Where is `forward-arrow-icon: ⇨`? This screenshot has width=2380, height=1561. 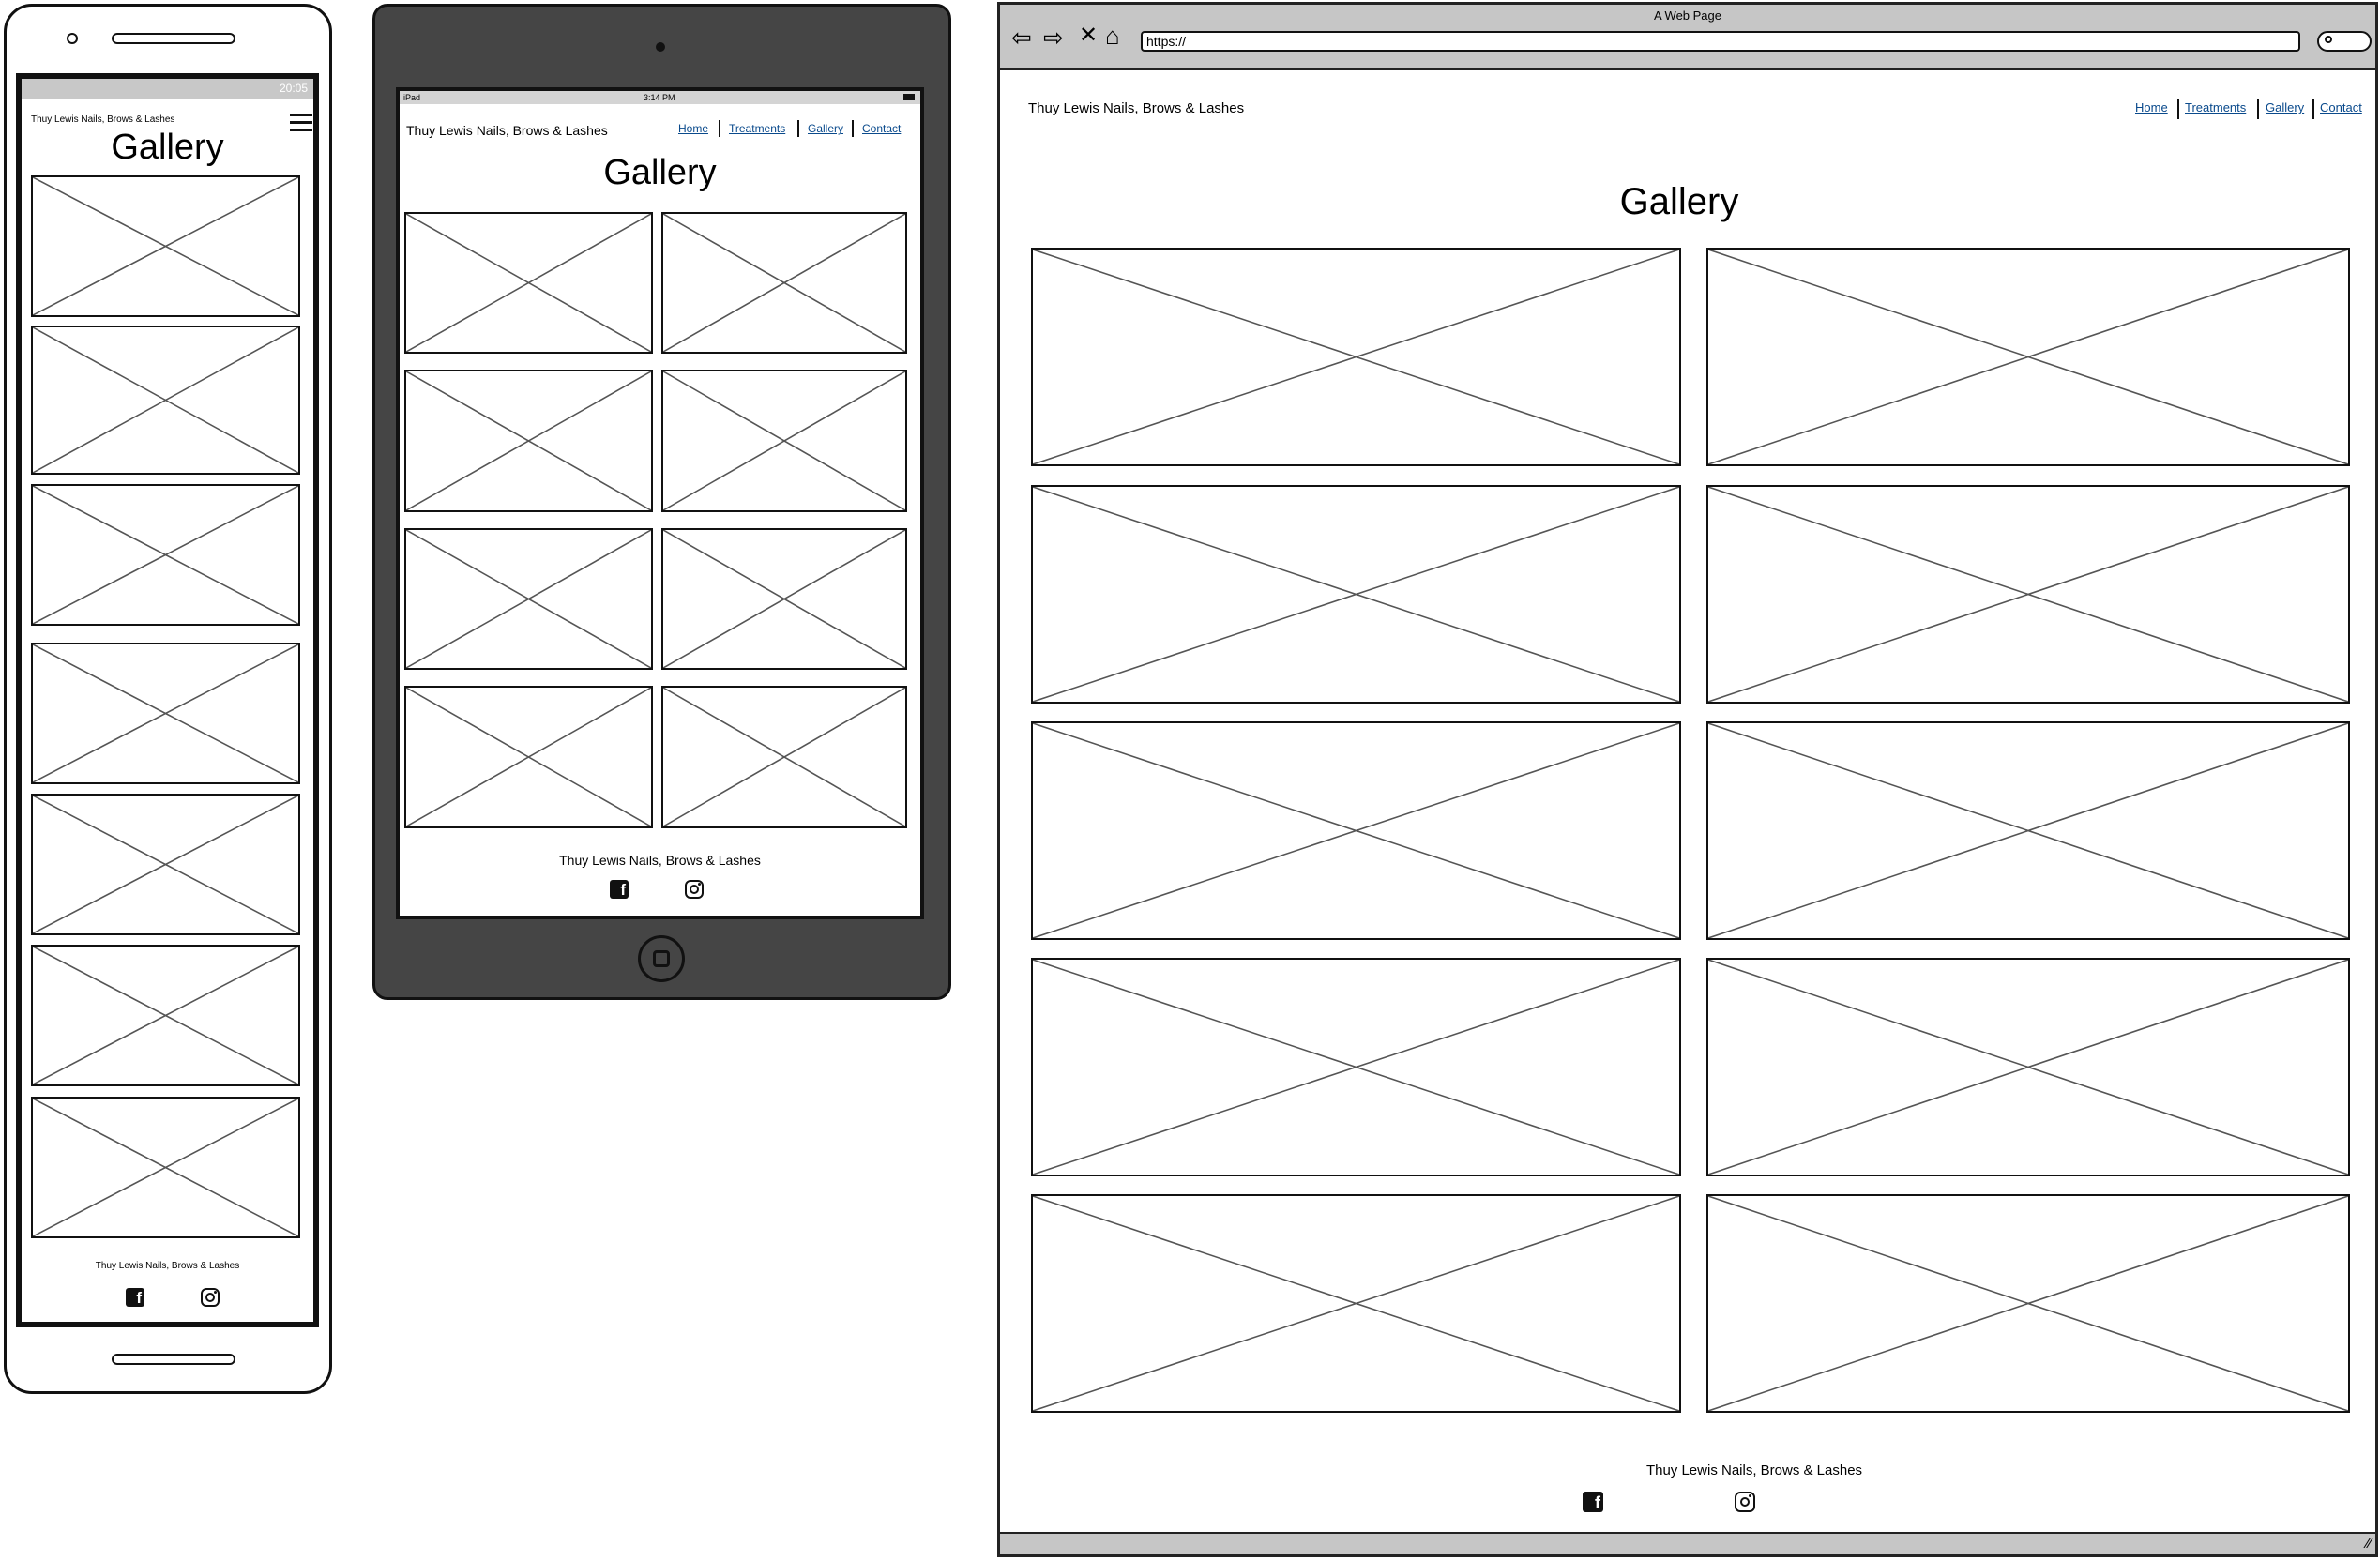
forward-arrow-icon: ⇨ is located at coordinates (1053, 37).